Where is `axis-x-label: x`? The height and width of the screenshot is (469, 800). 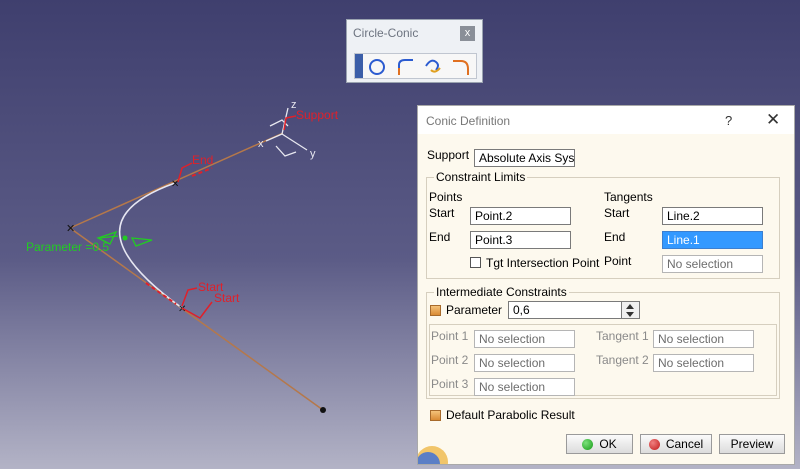 axis-x-label: x is located at coordinates (261, 144).